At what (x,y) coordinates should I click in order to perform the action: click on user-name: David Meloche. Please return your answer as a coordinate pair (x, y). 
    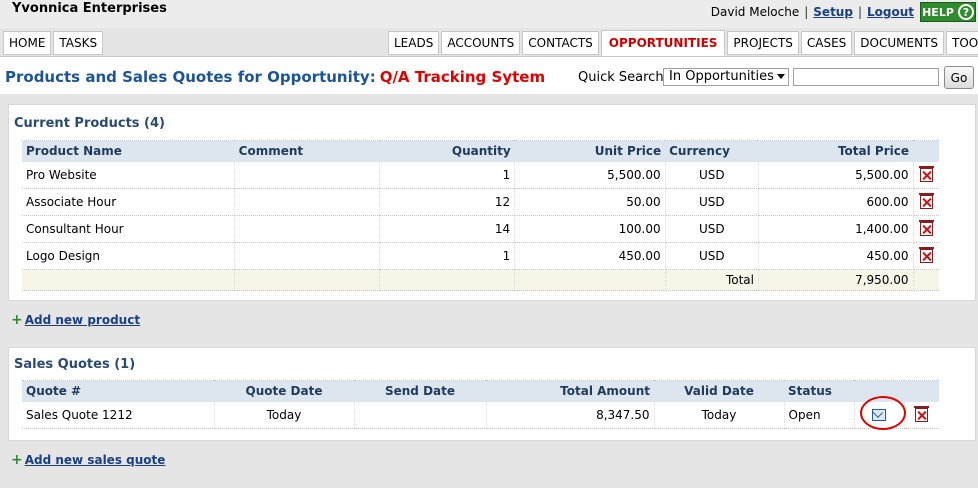
    Looking at the image, I should click on (755, 12).